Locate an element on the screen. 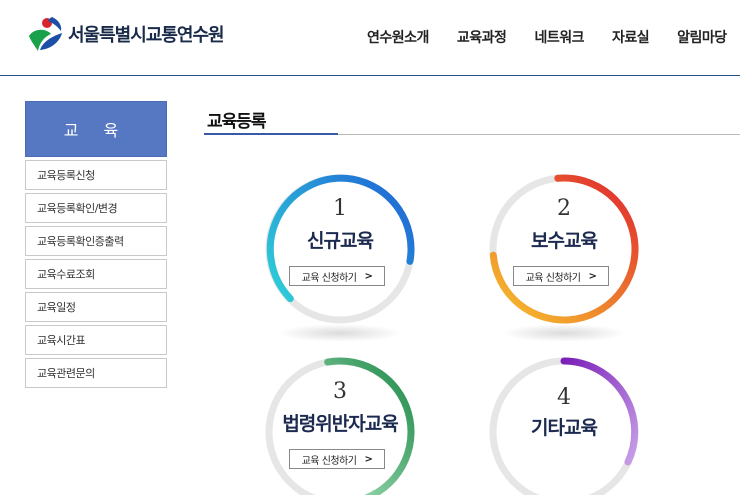 The height and width of the screenshot is (495, 740). course-card-violator: 3 법령위반자교육 교육 신청하기 > is located at coordinates (340, 425).